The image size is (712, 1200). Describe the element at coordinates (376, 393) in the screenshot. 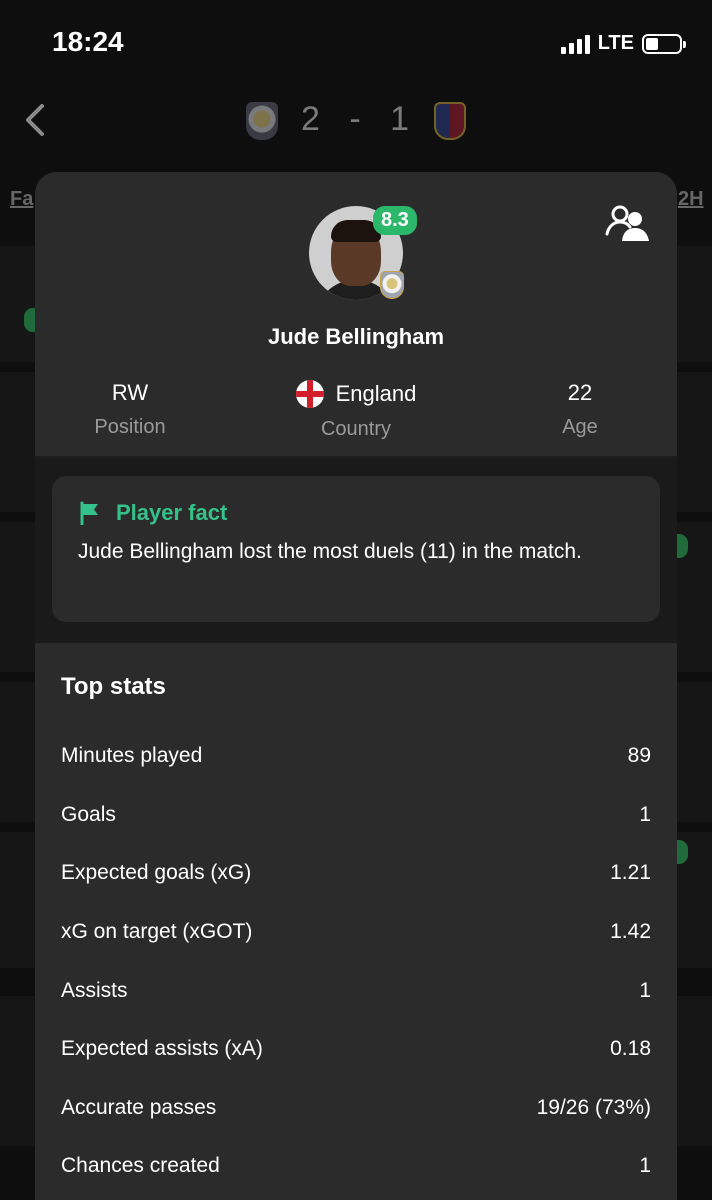

I see `country-value: England` at that location.